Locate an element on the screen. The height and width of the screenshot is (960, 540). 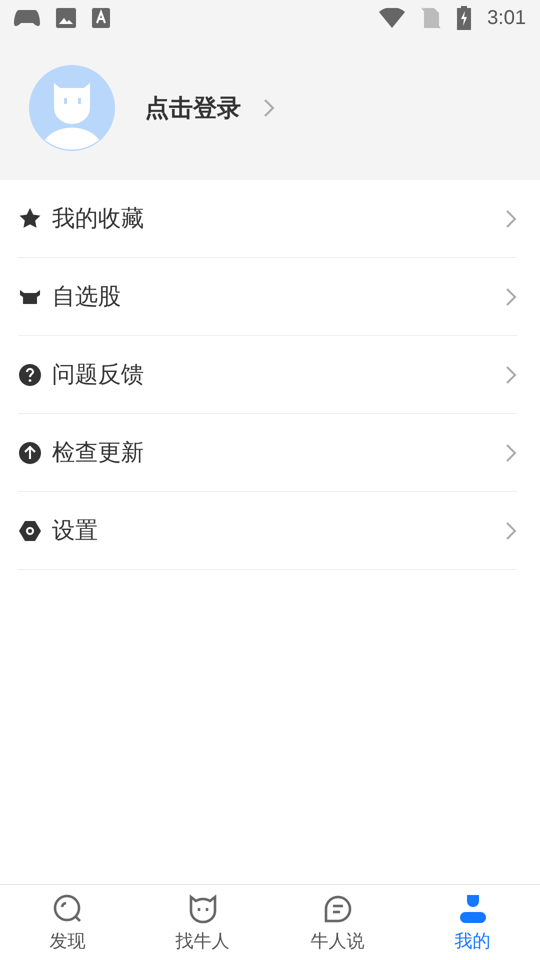
wifi-icon is located at coordinates (392, 18).